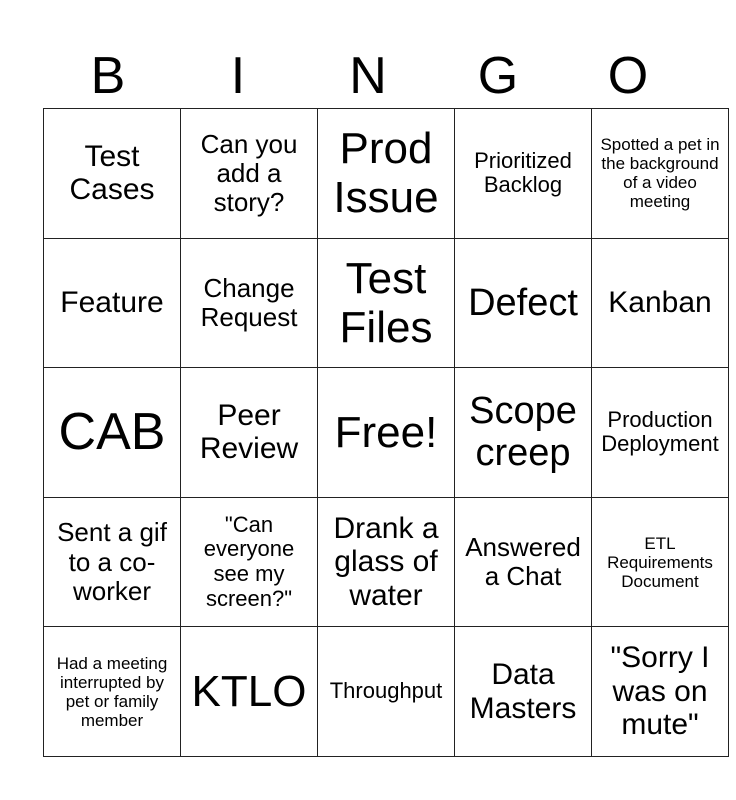 This screenshot has width=736, height=800. I want to click on bingo-cell: Sent a gif to a co-worker, so click(112, 562).